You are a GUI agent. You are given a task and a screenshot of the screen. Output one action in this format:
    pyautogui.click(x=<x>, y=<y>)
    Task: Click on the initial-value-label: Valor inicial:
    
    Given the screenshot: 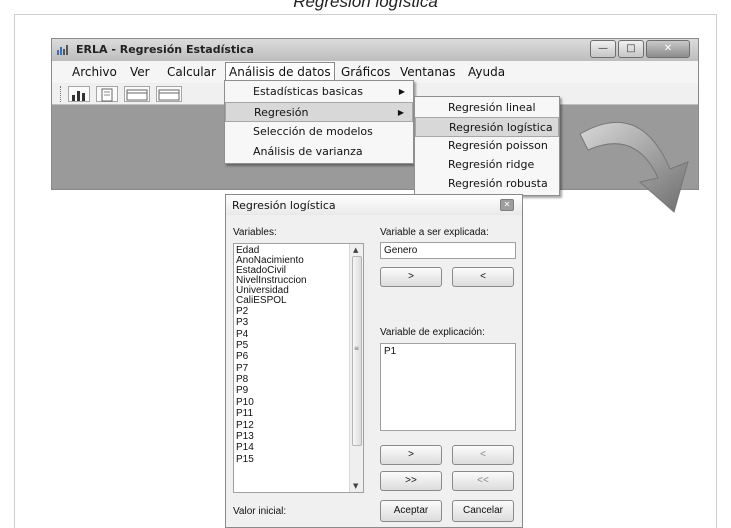 What is the action you would take?
    pyautogui.click(x=260, y=511)
    